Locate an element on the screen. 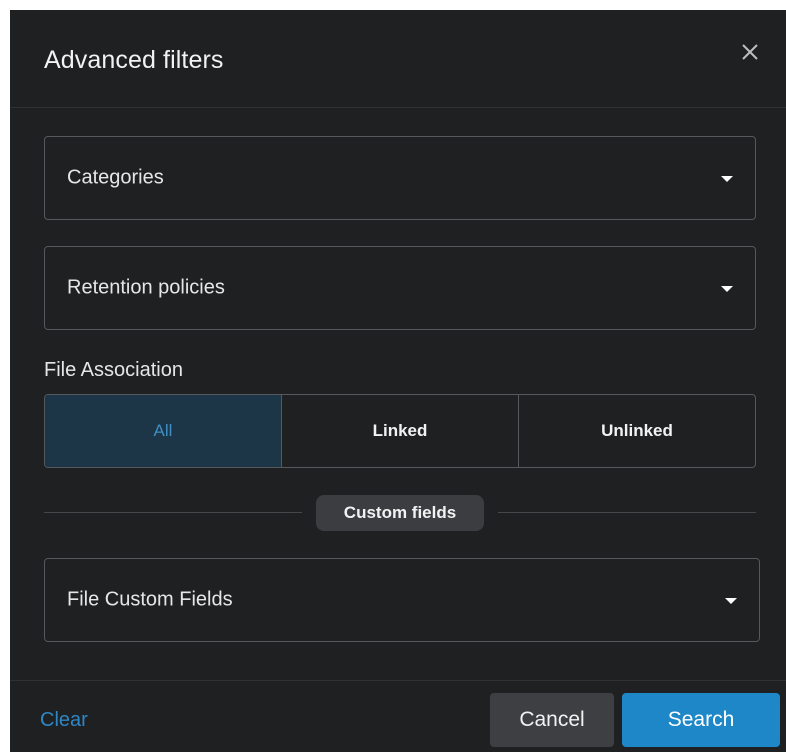  retention-policies-label: Retention policies is located at coordinates (146, 287).